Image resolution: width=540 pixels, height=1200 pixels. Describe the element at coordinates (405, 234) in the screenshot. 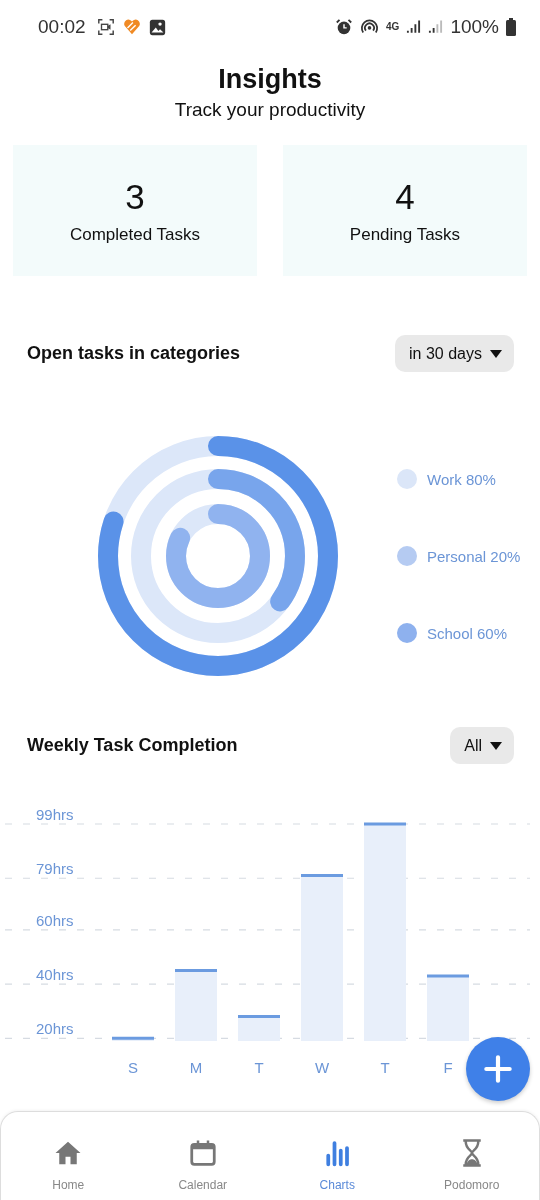

I see `stat-label: Pending Tasks` at that location.